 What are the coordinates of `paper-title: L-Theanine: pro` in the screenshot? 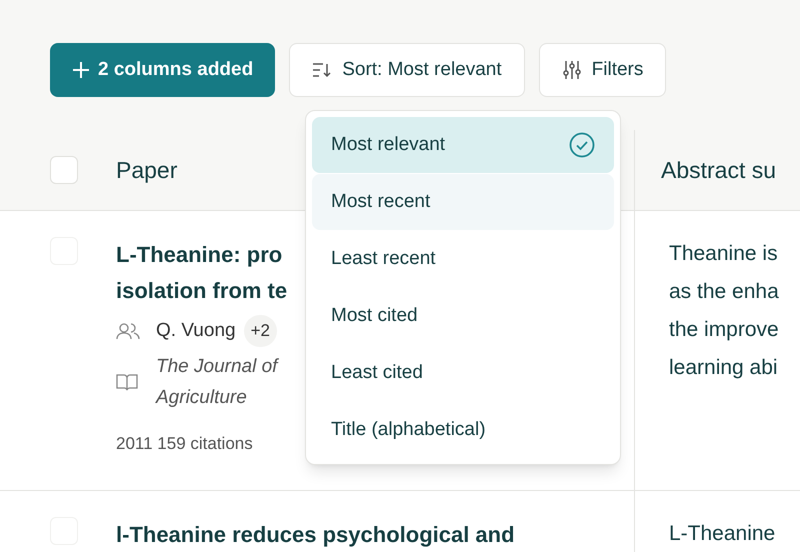 It's located at (199, 255).